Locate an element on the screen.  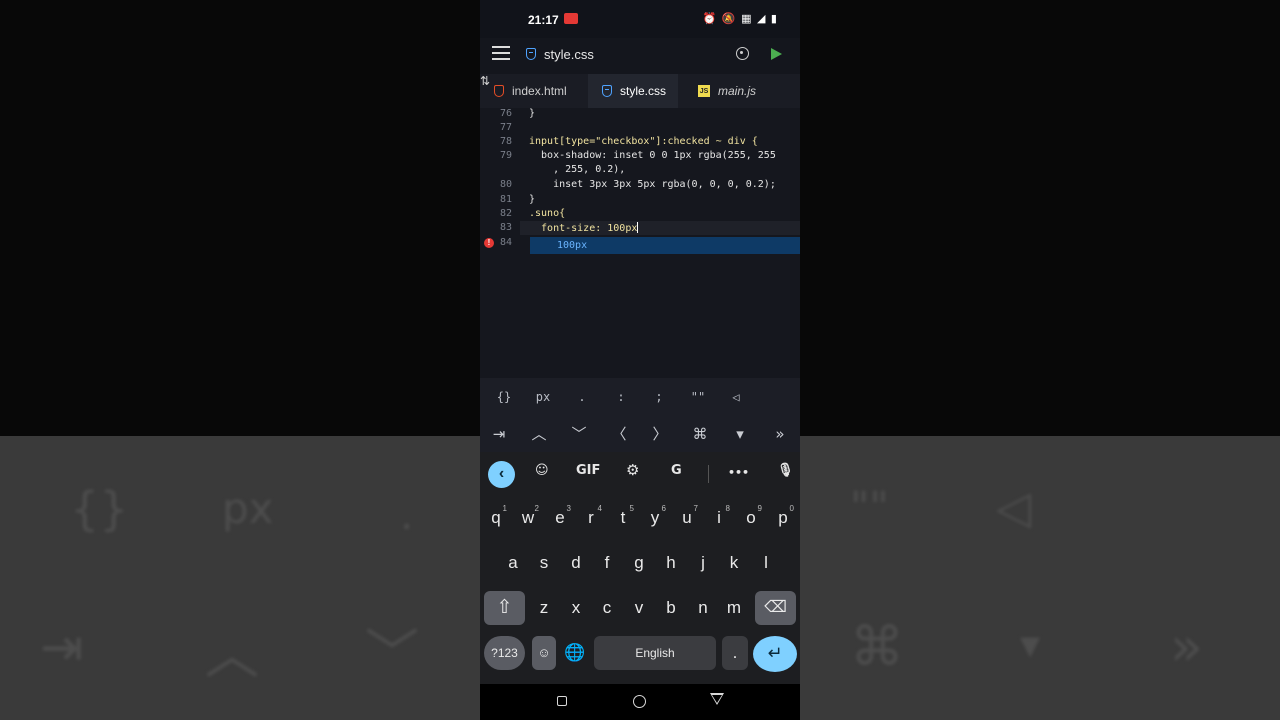
screen-record-icon is located at coordinates (571, 18).